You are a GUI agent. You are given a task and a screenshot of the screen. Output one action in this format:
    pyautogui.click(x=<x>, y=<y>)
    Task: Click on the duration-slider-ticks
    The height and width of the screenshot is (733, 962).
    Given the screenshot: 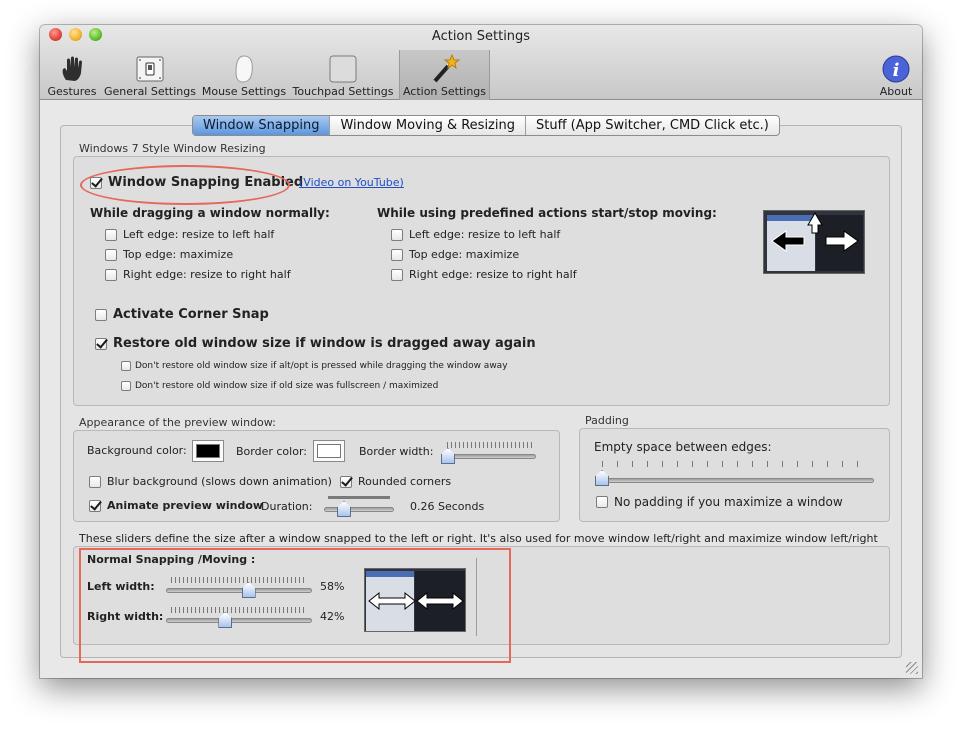 What is the action you would take?
    pyautogui.click(x=359, y=497)
    